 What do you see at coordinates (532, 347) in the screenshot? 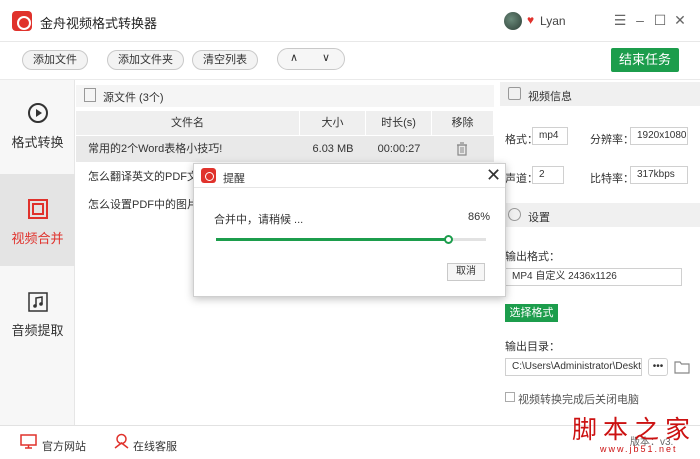
I see `output-dir-label: 输出目录：` at bounding box center [532, 347].